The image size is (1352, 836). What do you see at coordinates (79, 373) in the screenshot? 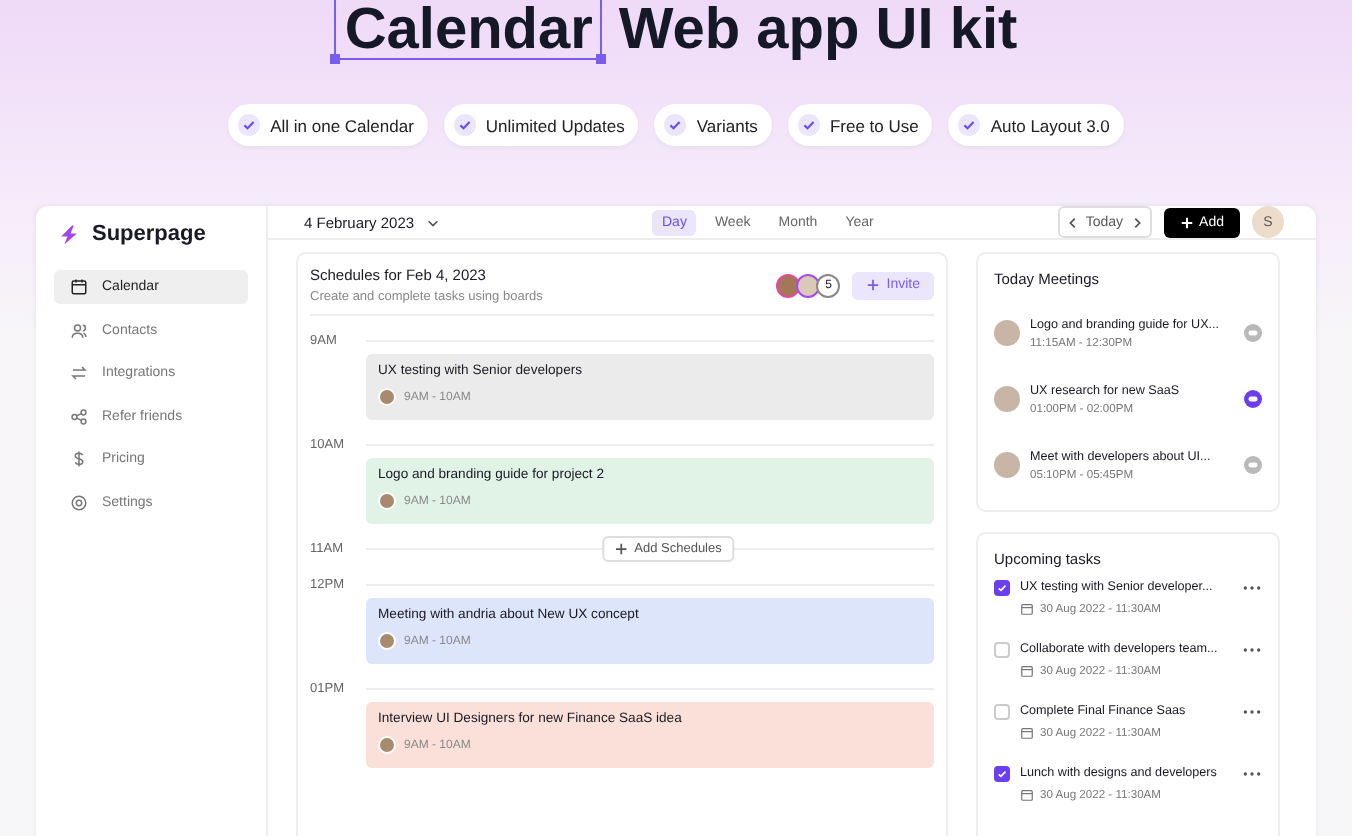
I see `arrows-icon` at bounding box center [79, 373].